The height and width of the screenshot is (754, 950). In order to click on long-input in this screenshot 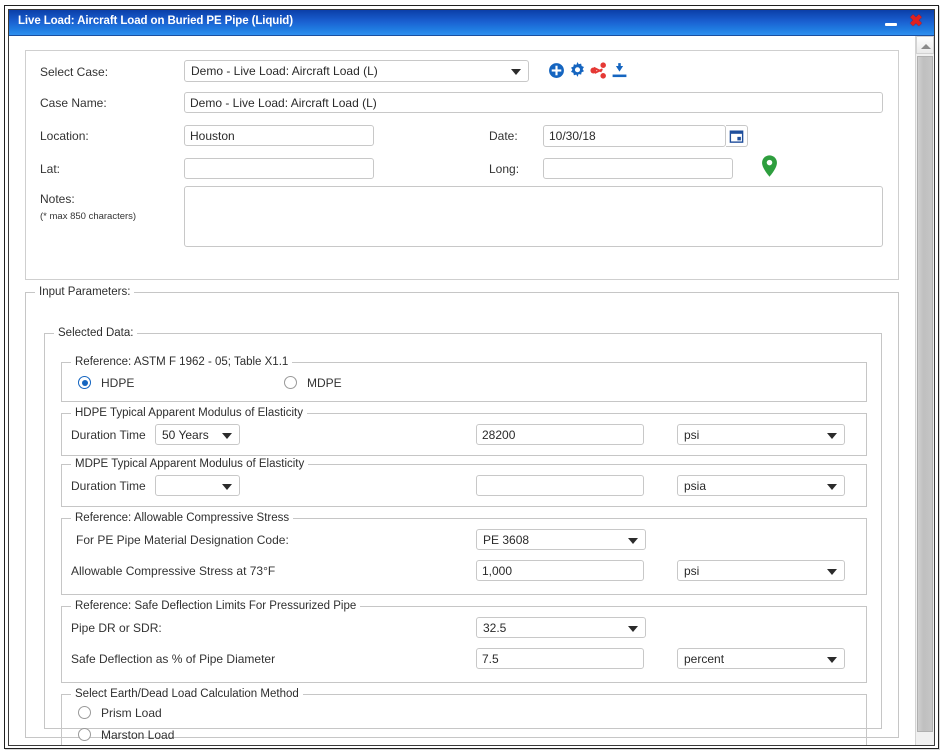, I will do `click(638, 168)`.